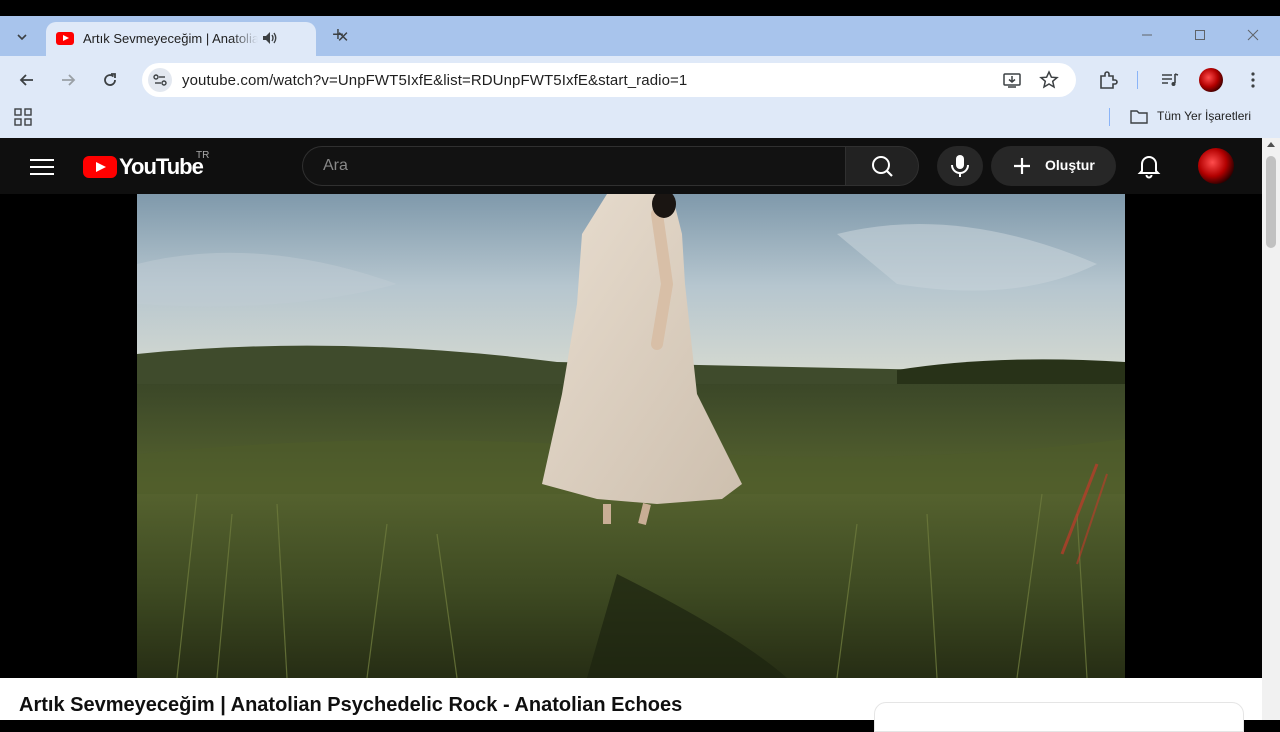 This screenshot has height=732, width=1280. What do you see at coordinates (1200, 36) in the screenshot?
I see `window-maximize-icon` at bounding box center [1200, 36].